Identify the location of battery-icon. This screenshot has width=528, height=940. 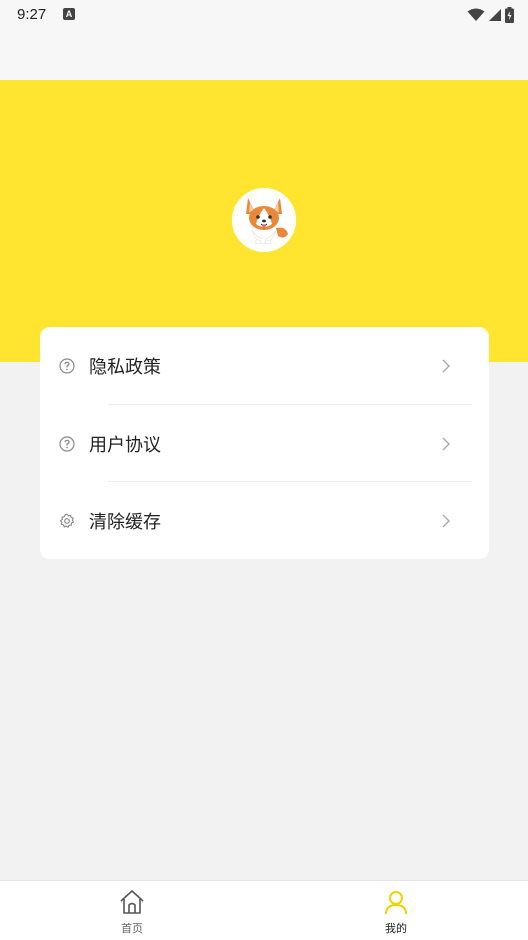
(509, 15).